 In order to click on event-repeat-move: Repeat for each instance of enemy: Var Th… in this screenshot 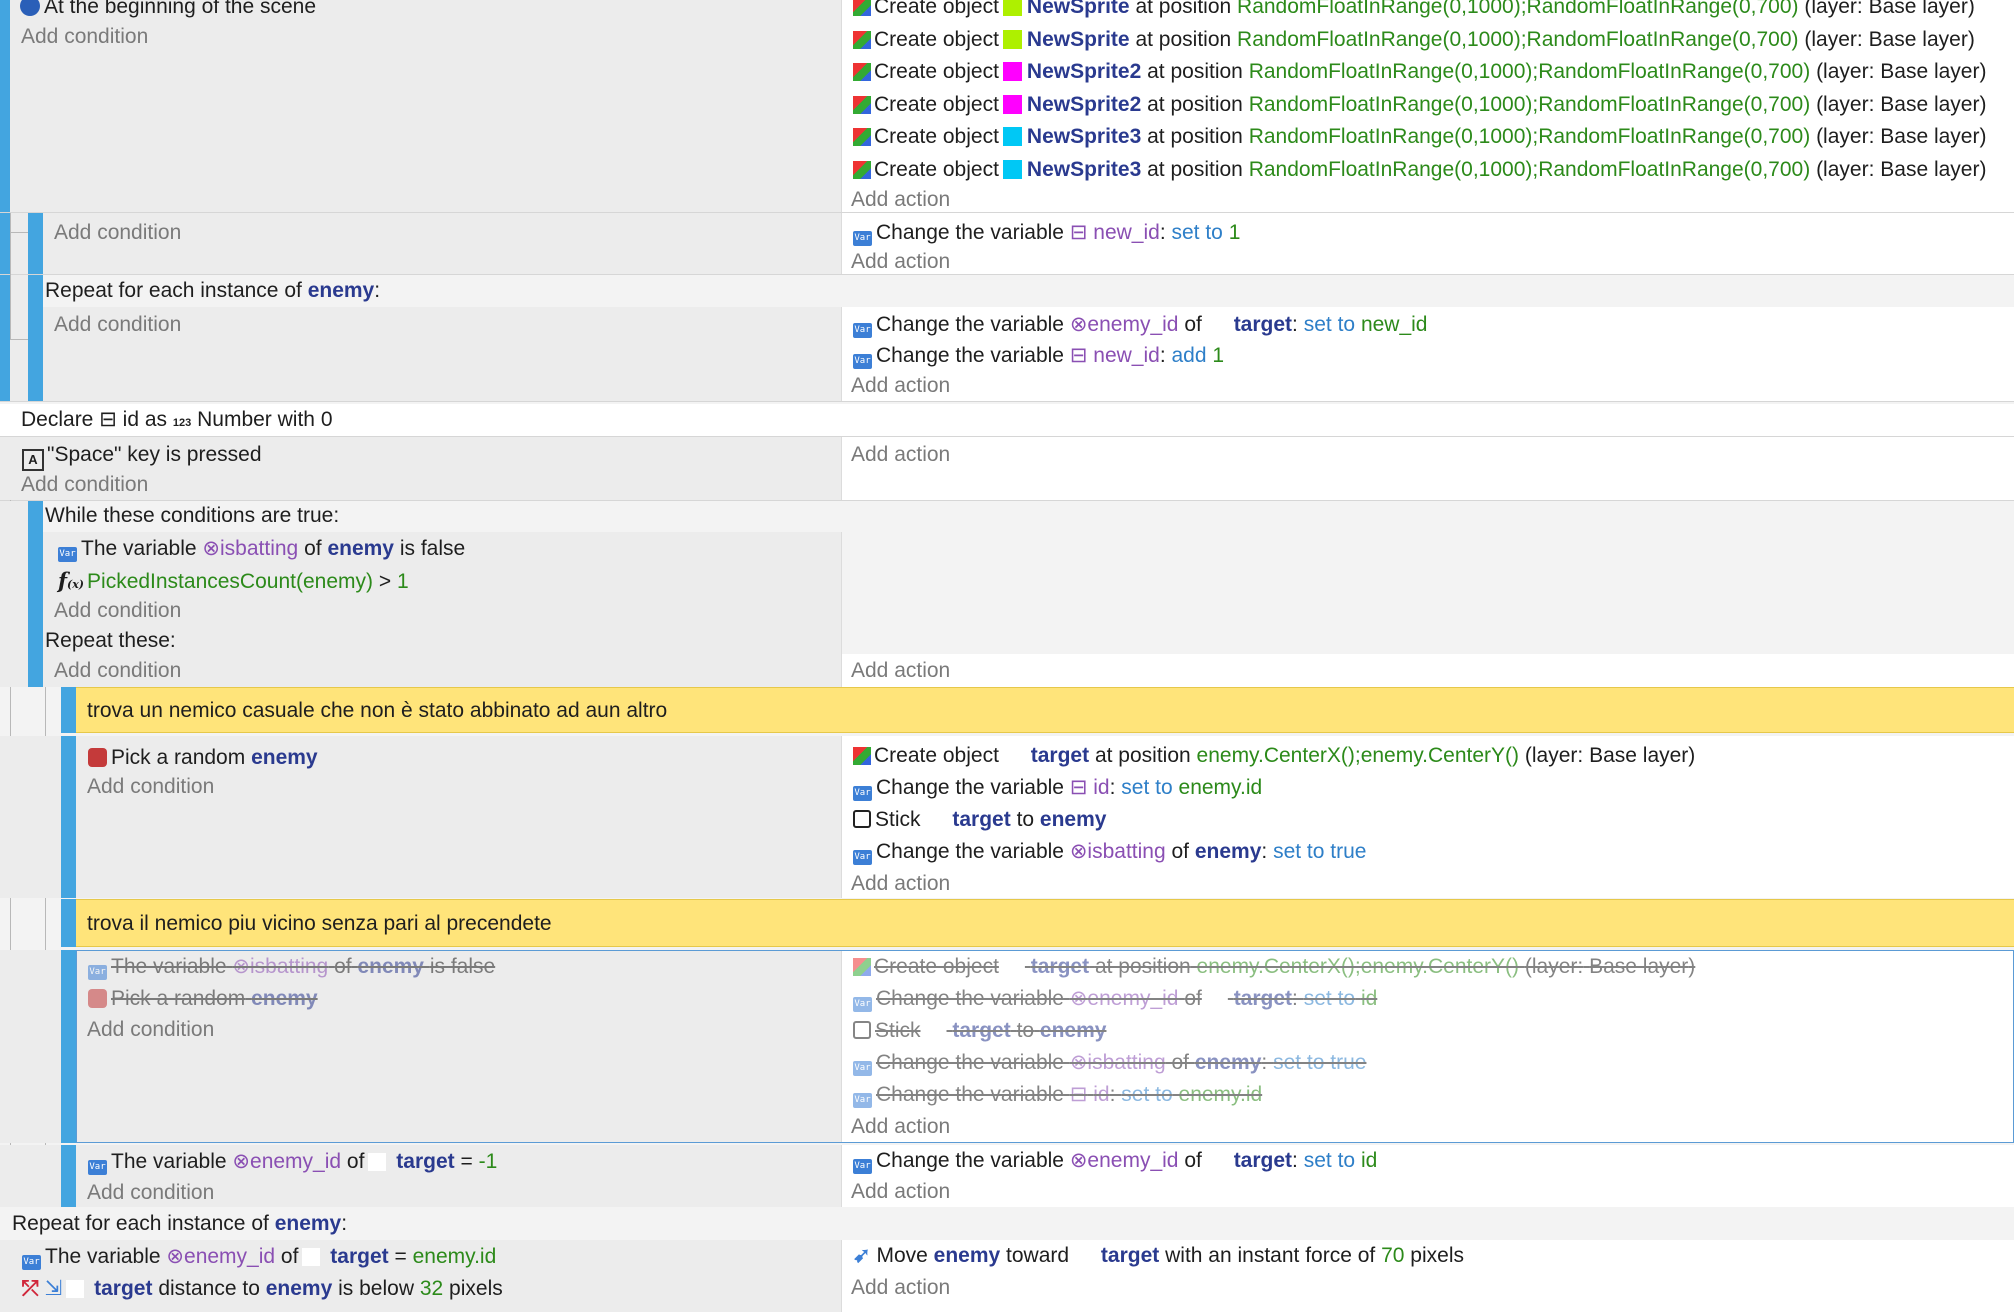, I will do `click(1007, 1260)`.